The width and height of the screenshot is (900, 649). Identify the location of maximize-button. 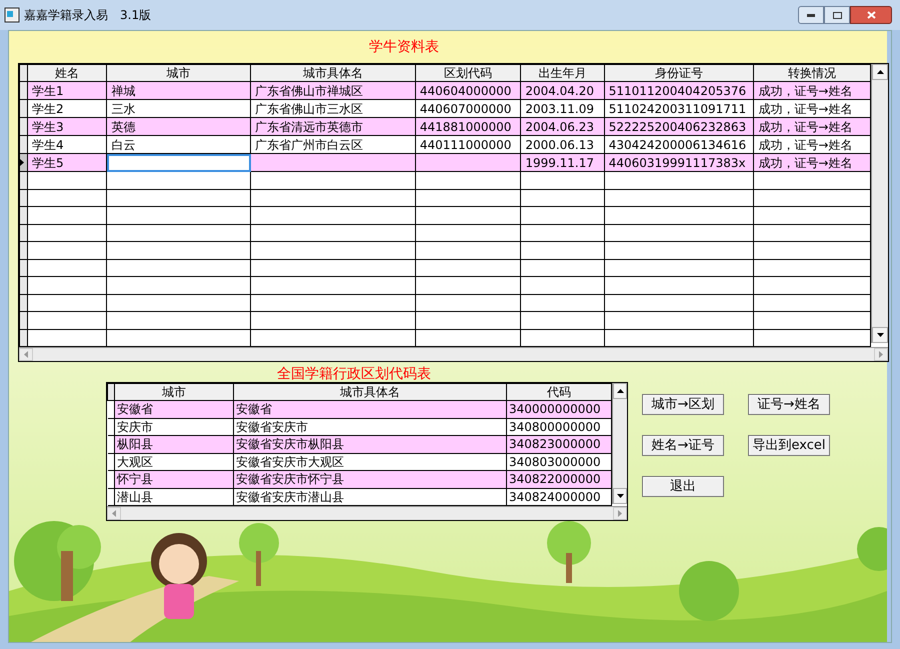
(837, 15).